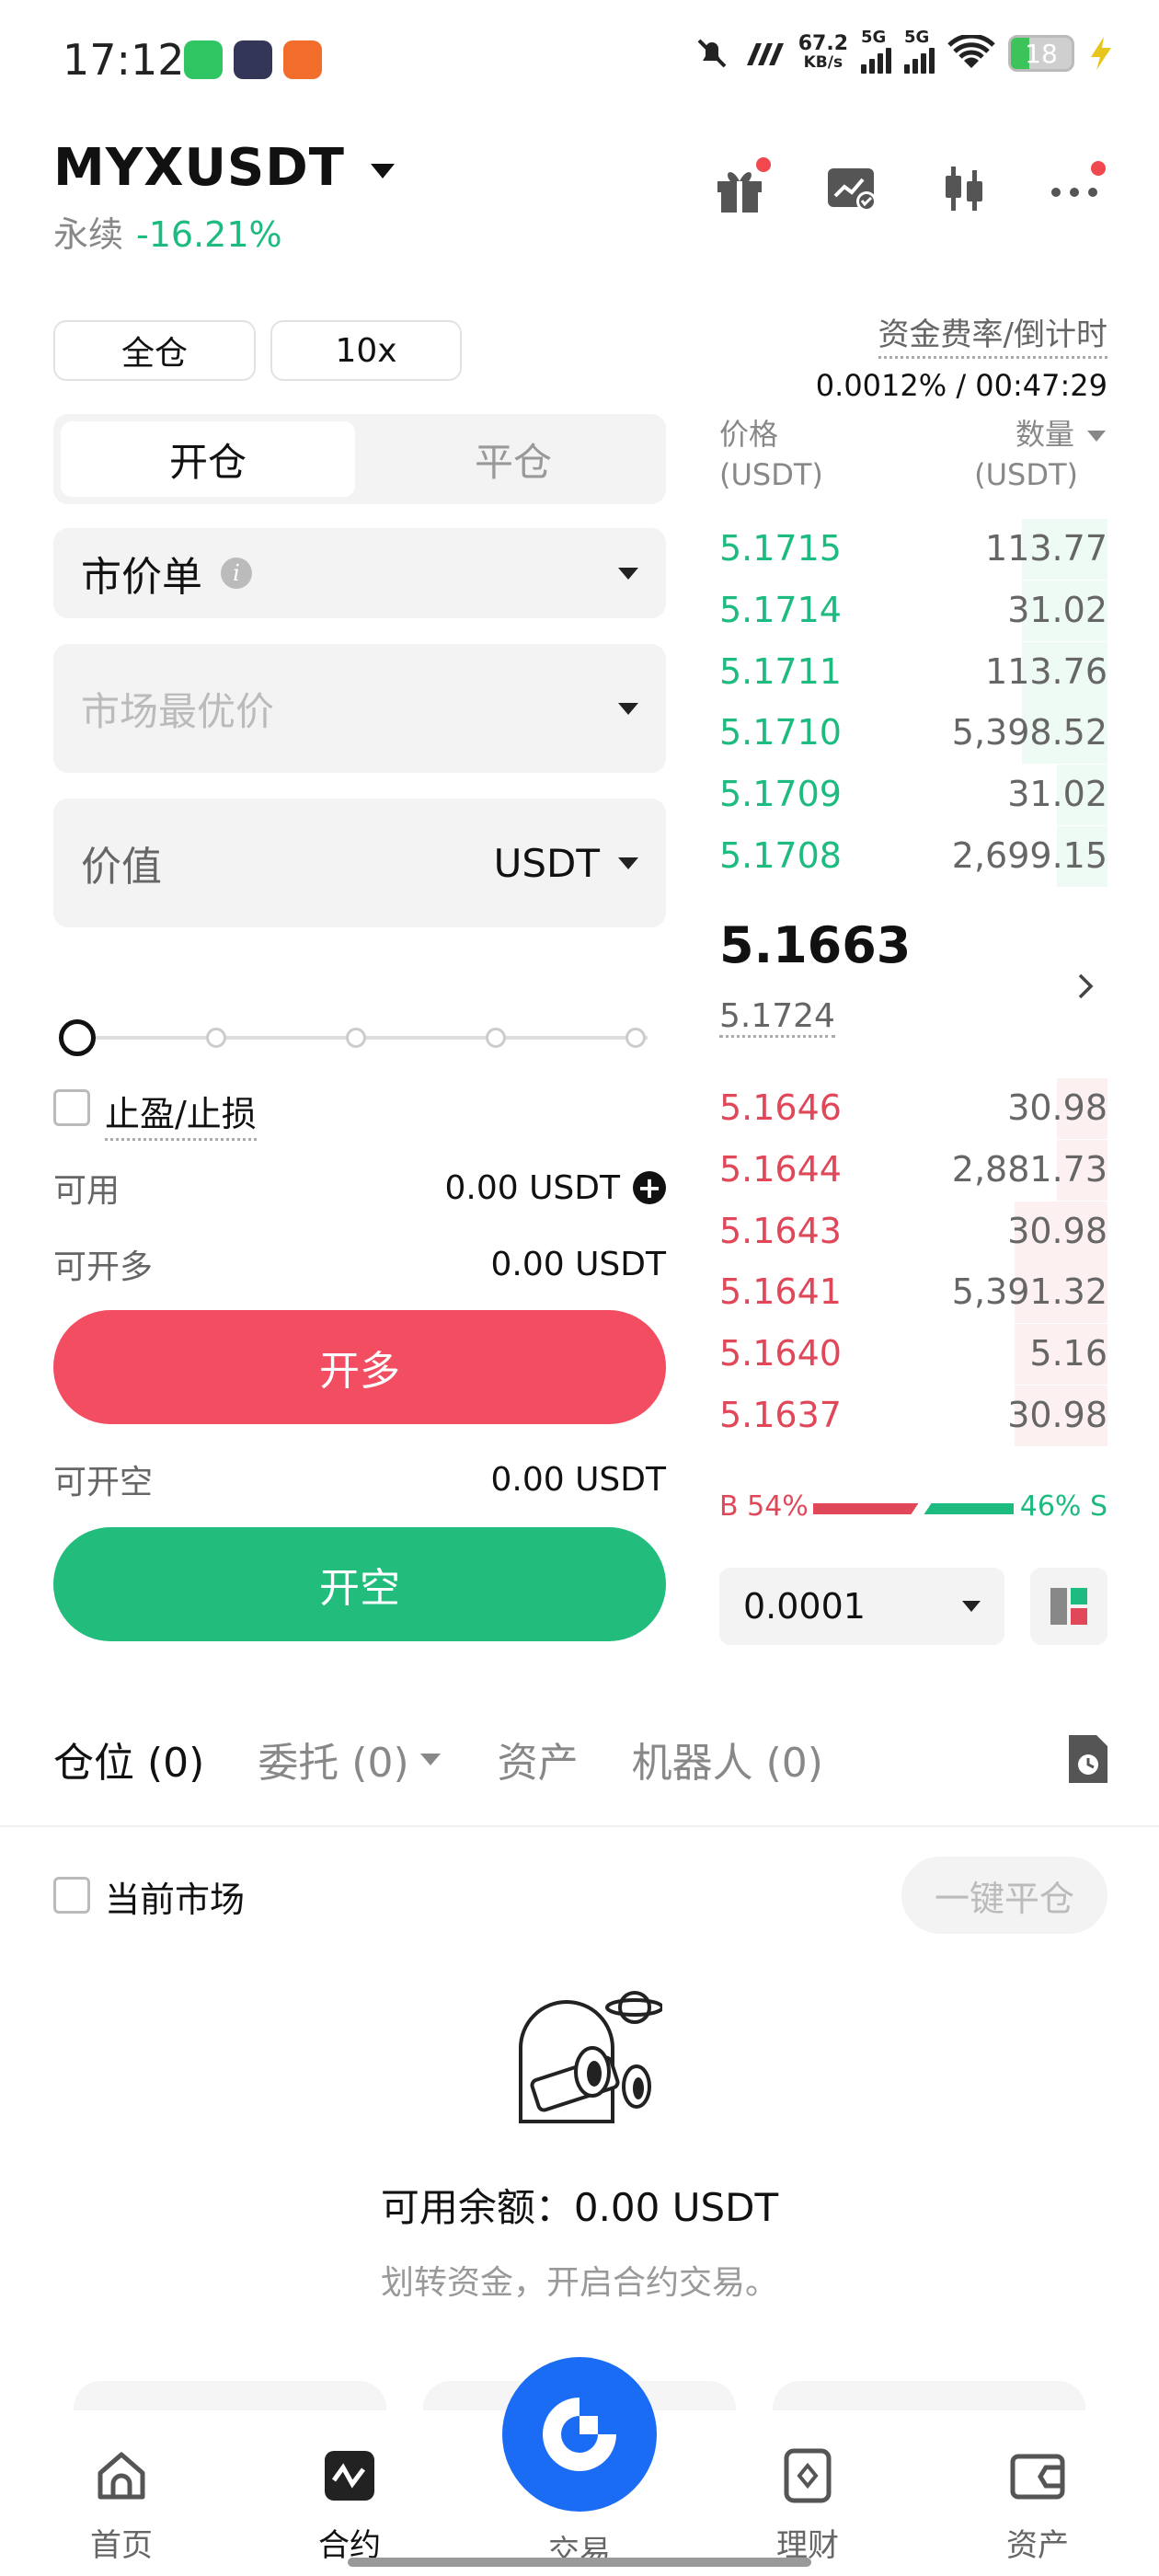 The width and height of the screenshot is (1159, 2576). What do you see at coordinates (333, 1763) in the screenshot?
I see `tab-orders-label: 委托 (0)` at bounding box center [333, 1763].